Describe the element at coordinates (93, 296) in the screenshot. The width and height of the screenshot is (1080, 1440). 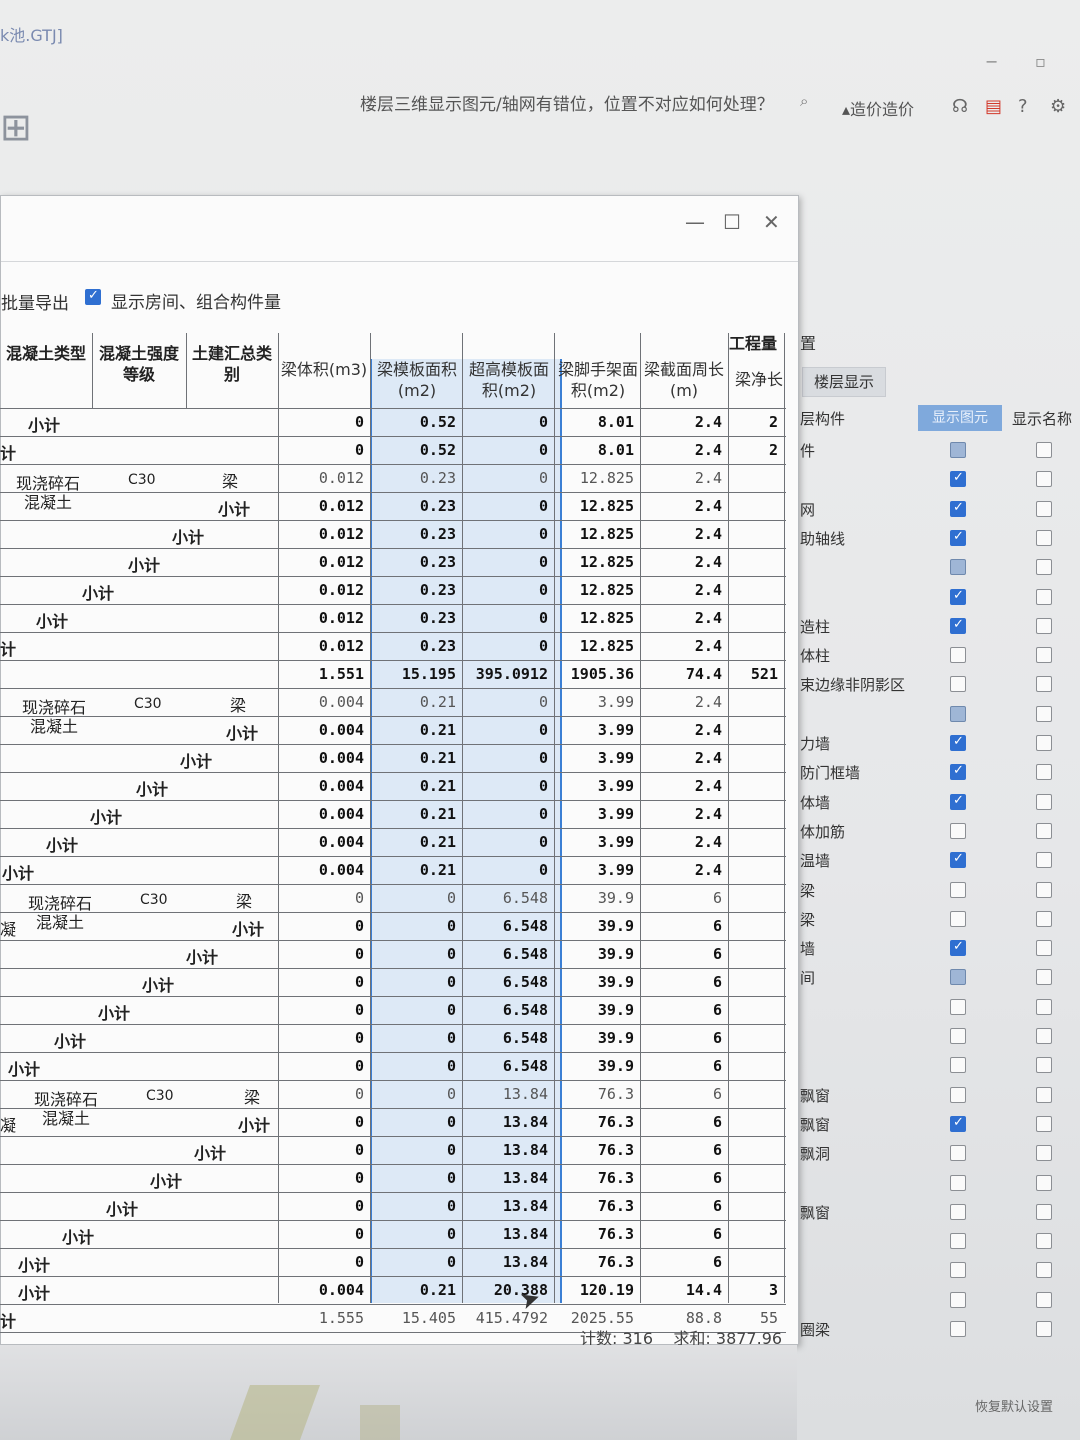
I see `show-room-checkbox` at that location.